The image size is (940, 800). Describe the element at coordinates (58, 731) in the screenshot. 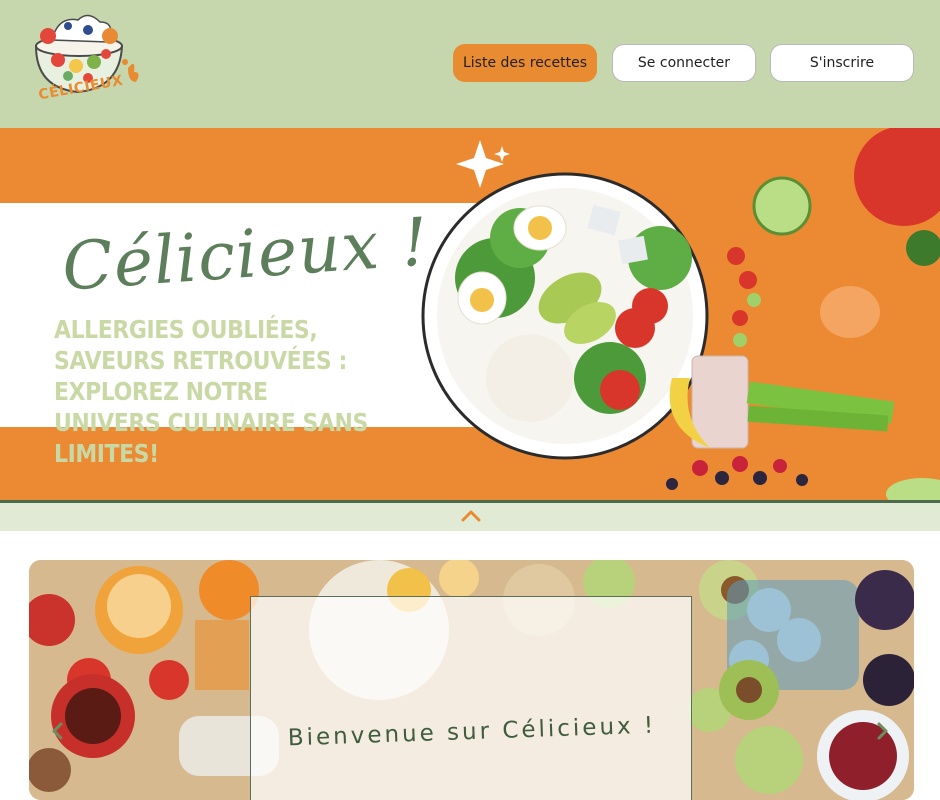

I see `chevron-left-icon` at that location.